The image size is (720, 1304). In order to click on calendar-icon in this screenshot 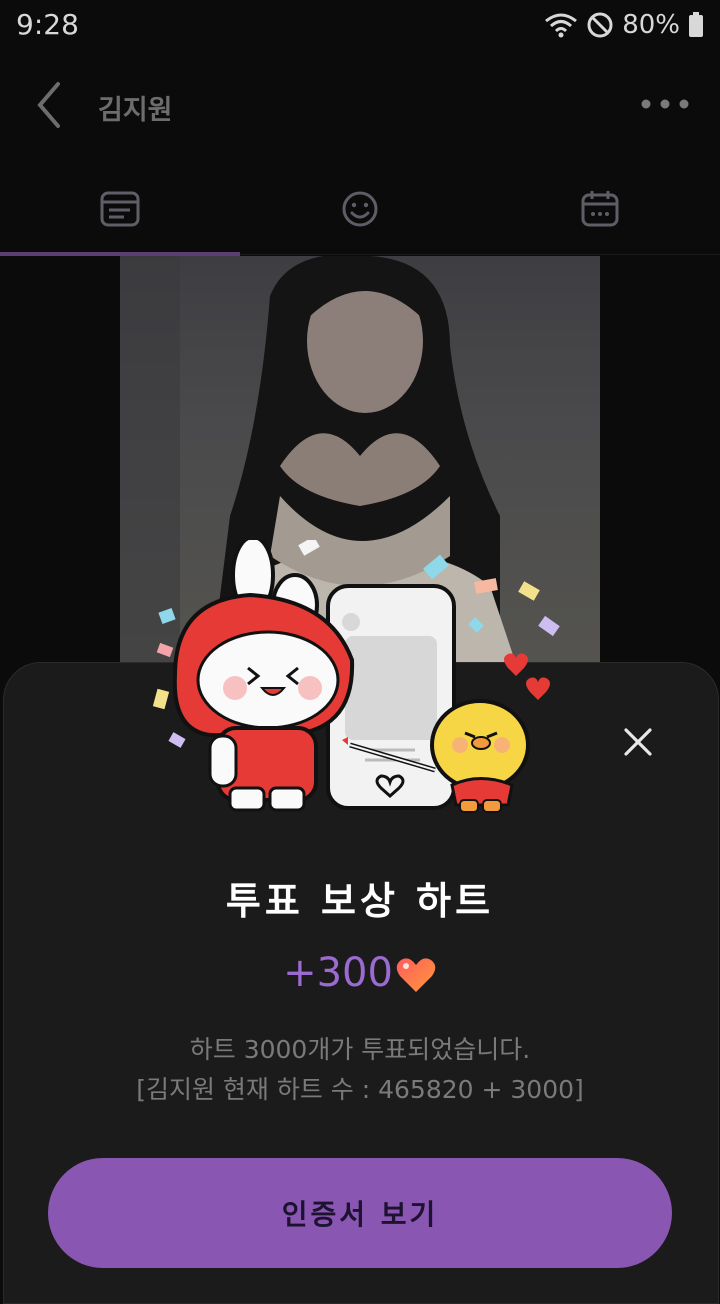, I will do `click(600, 209)`.